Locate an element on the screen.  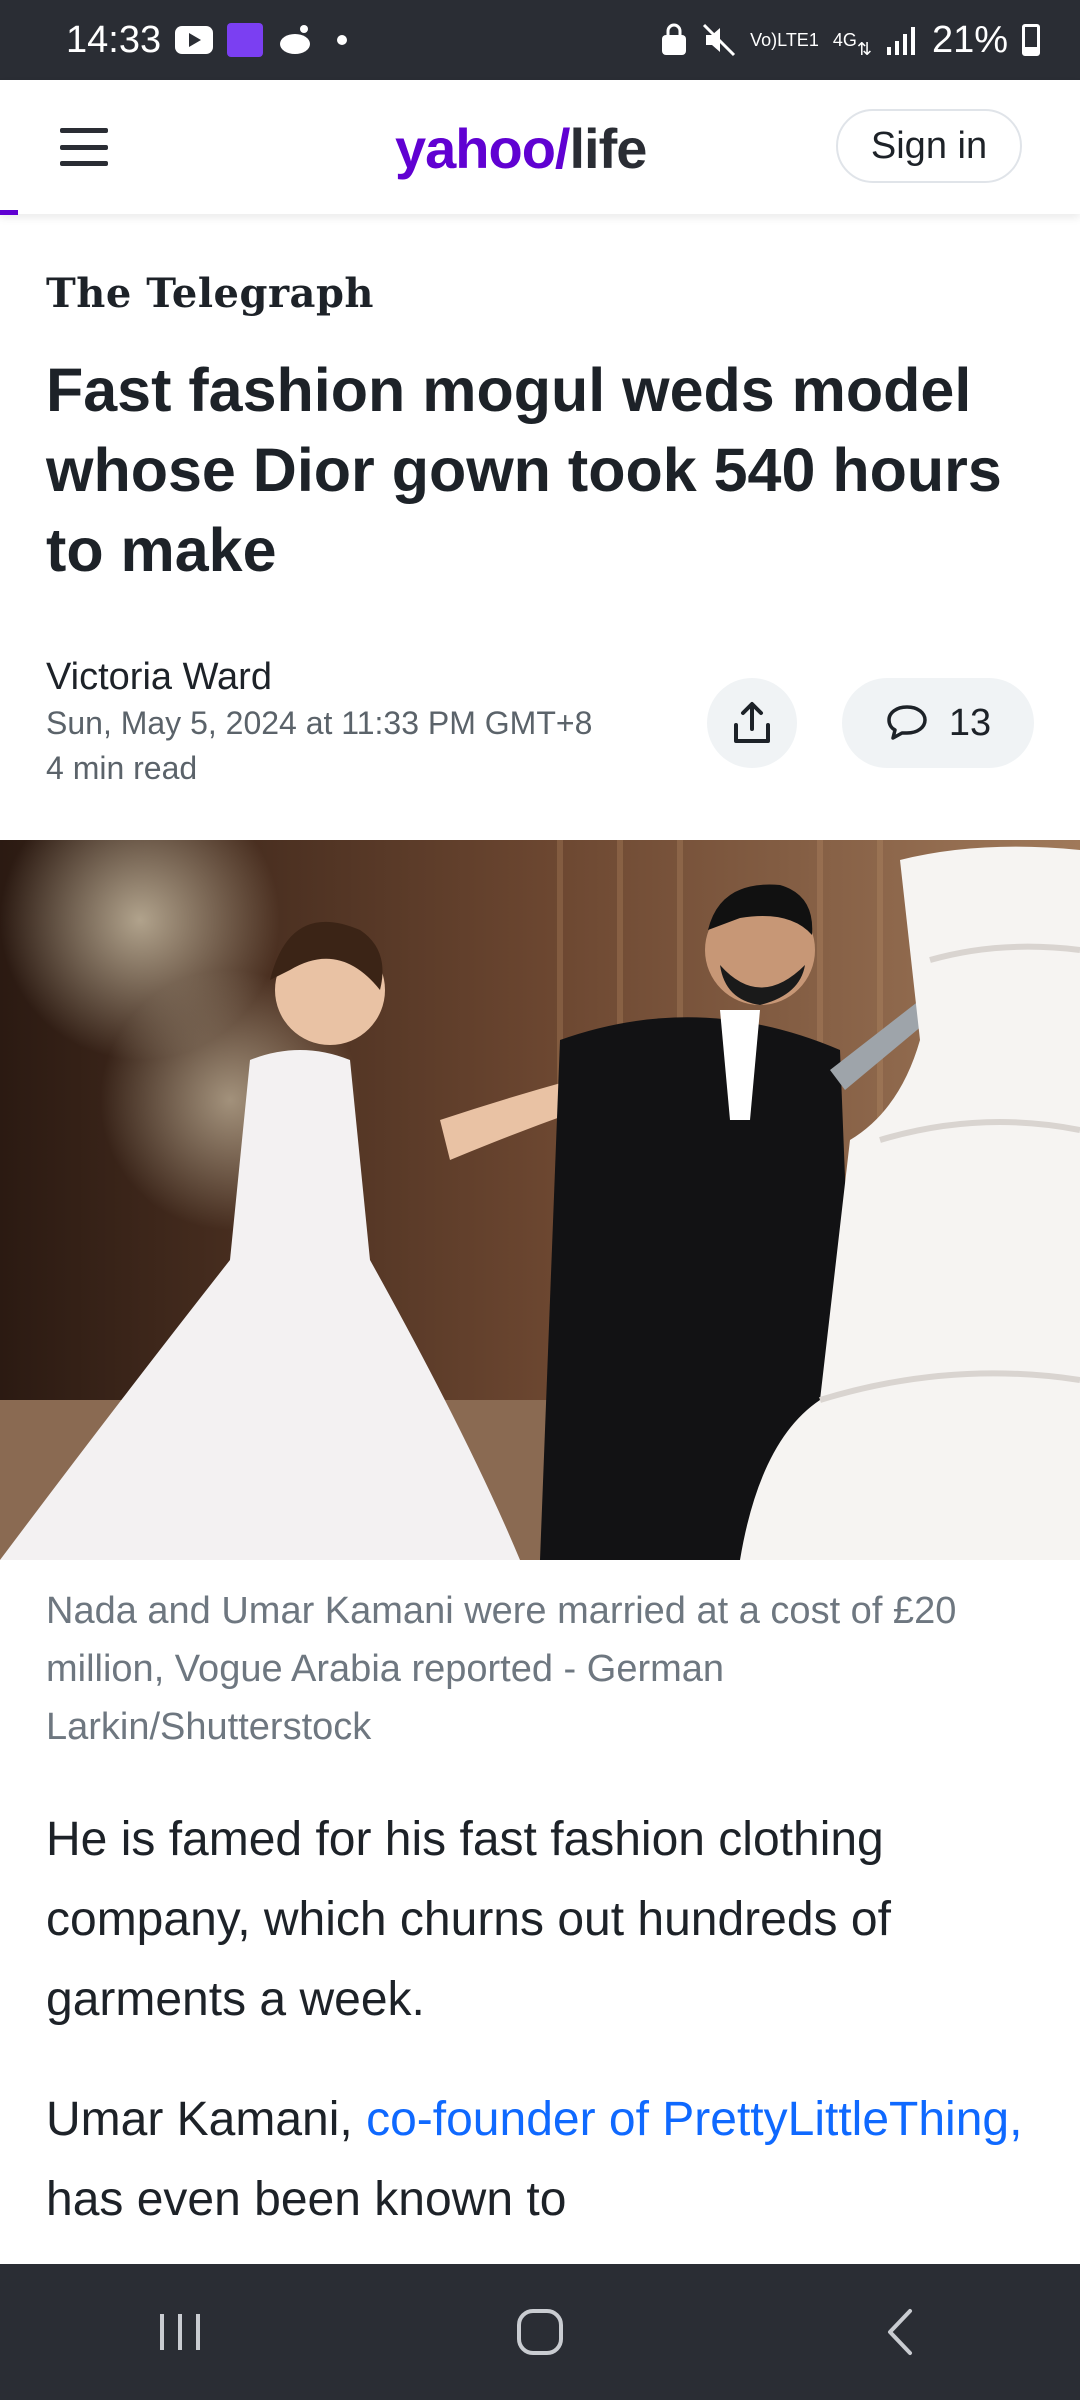
recents-button is located at coordinates (180, 2332).